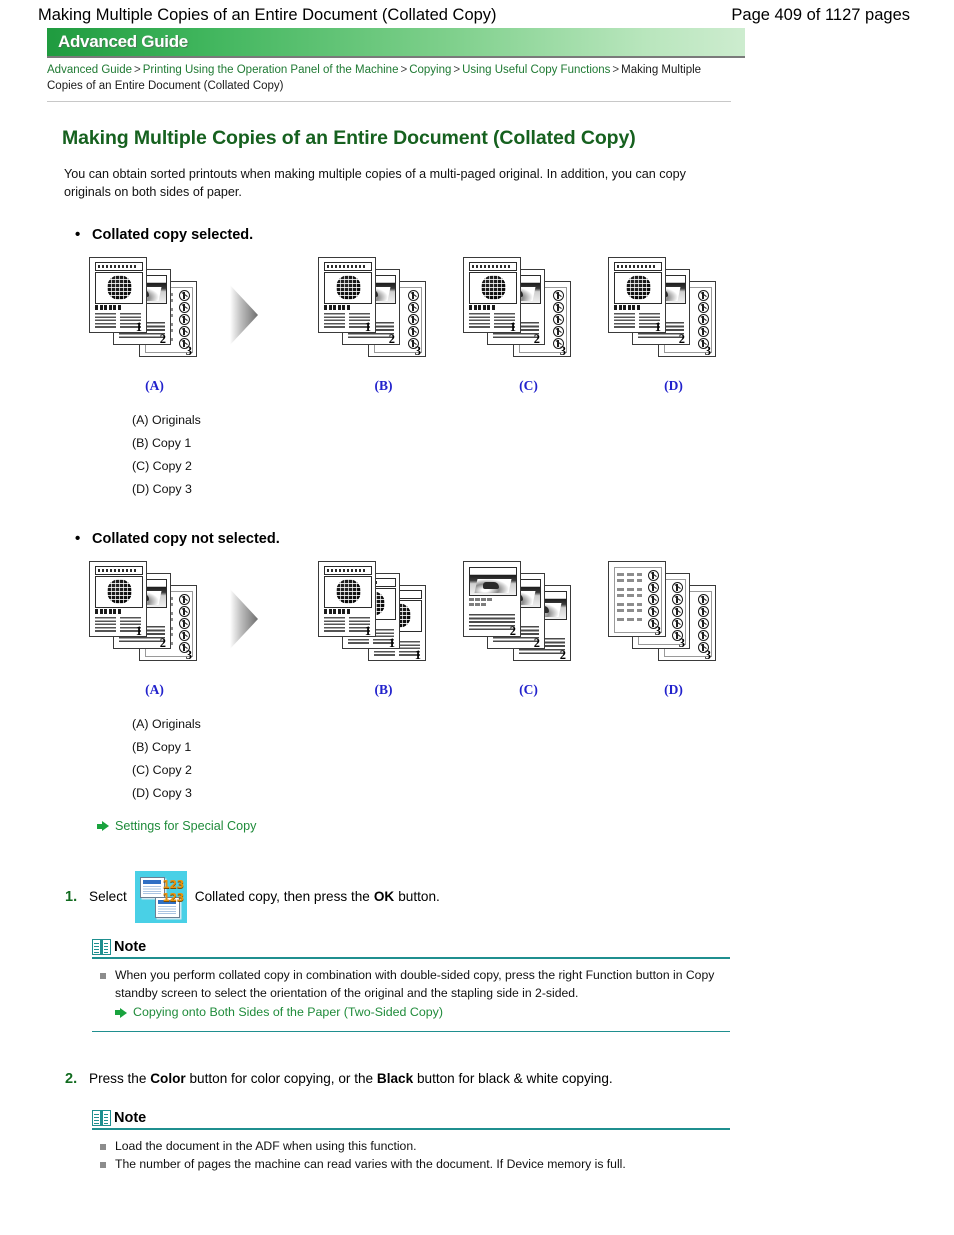  Describe the element at coordinates (108, 896) in the screenshot. I see `step-1-text-before: Select` at that location.